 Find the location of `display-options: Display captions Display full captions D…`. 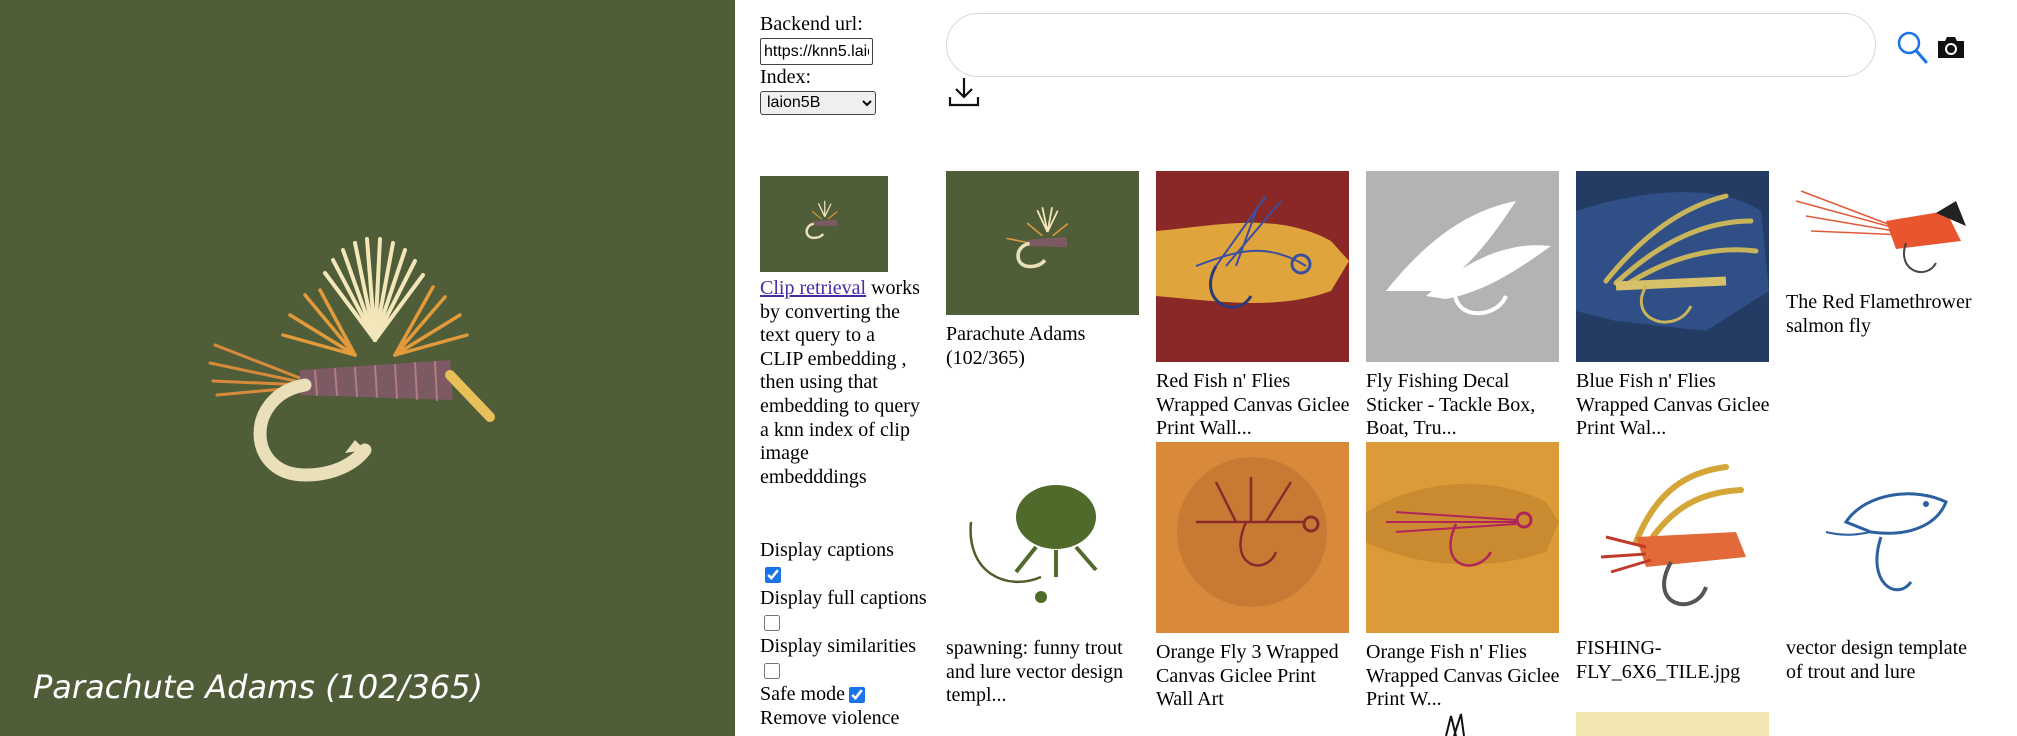

display-options: Display captions Display full captions D… is located at coordinates (845, 634).